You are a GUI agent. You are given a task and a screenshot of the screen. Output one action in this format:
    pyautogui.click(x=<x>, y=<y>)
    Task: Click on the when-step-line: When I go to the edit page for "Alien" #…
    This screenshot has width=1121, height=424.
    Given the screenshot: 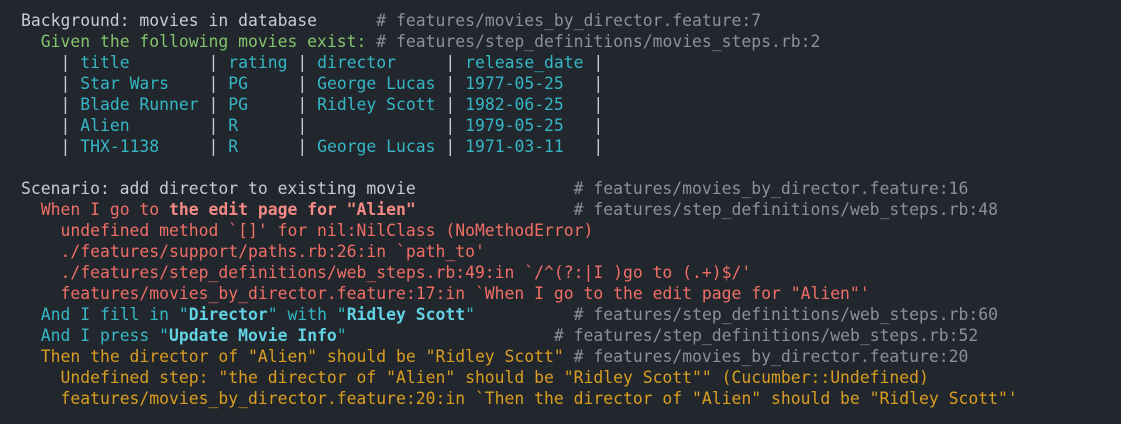 What is the action you would take?
    pyautogui.click(x=571, y=209)
    